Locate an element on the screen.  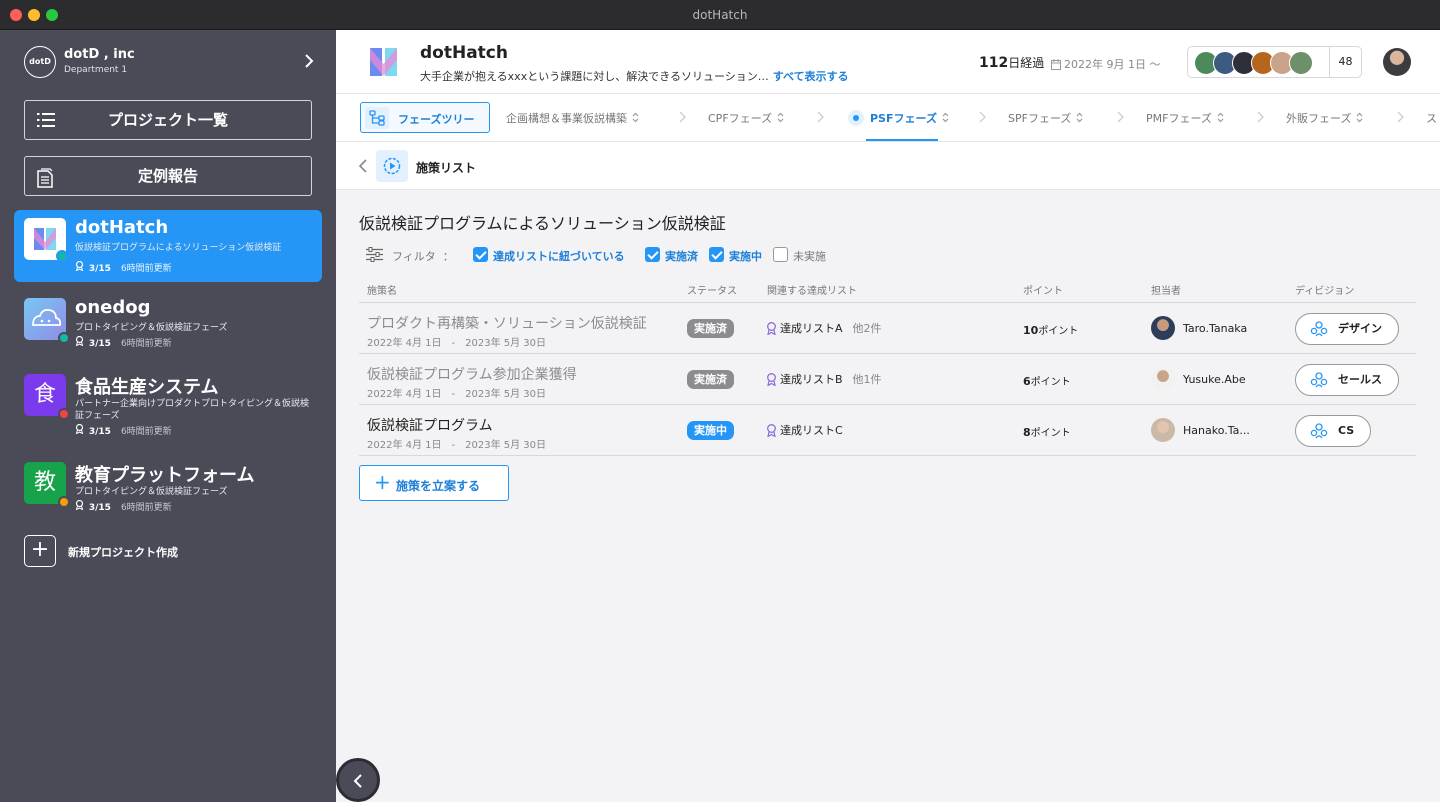
division-label: CS is located at coordinates (1346, 430).